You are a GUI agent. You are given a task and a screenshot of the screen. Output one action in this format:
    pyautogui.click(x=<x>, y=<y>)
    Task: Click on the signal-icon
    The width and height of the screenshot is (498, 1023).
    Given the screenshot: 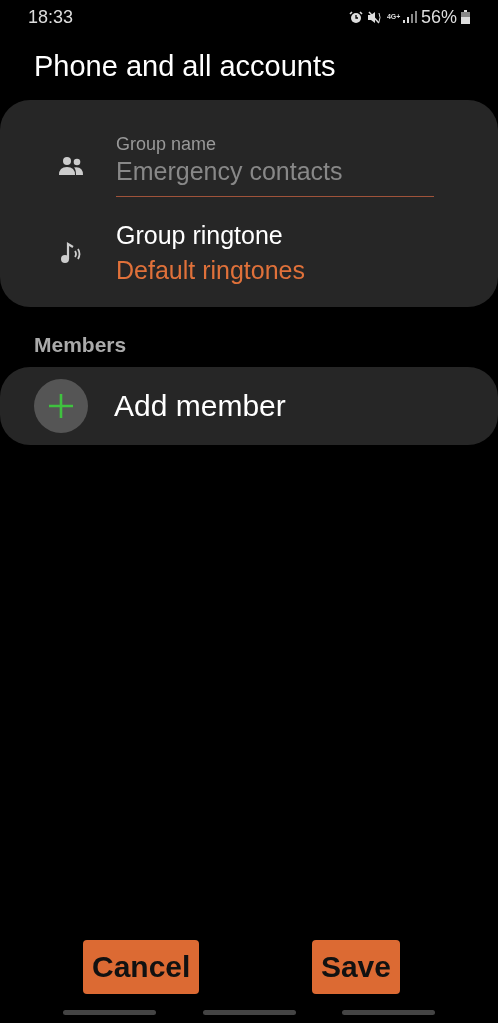 What is the action you would take?
    pyautogui.click(x=409, y=17)
    